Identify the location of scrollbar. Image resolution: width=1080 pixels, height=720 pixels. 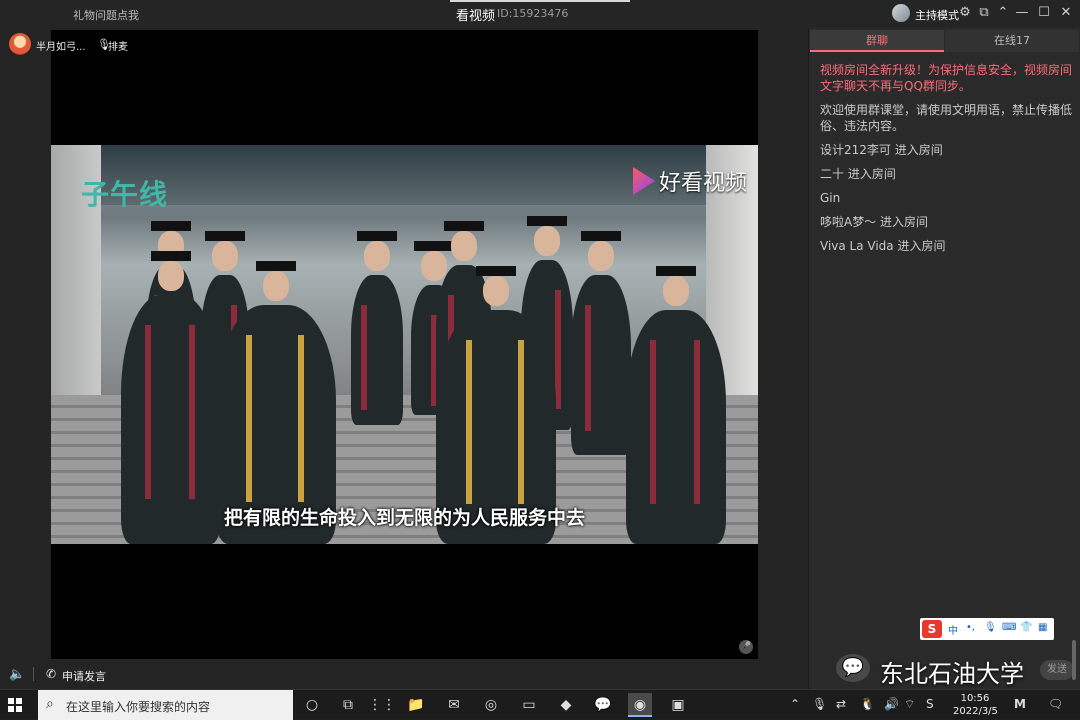
(1074, 660).